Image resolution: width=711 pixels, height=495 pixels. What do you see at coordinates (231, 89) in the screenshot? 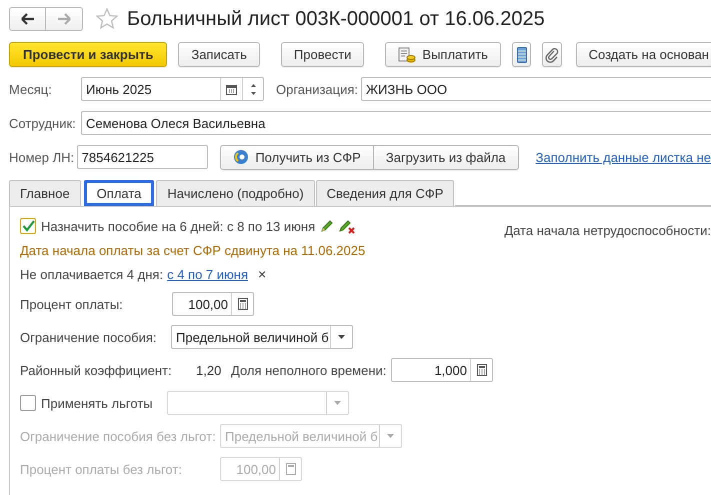
I see `calendar-icon` at bounding box center [231, 89].